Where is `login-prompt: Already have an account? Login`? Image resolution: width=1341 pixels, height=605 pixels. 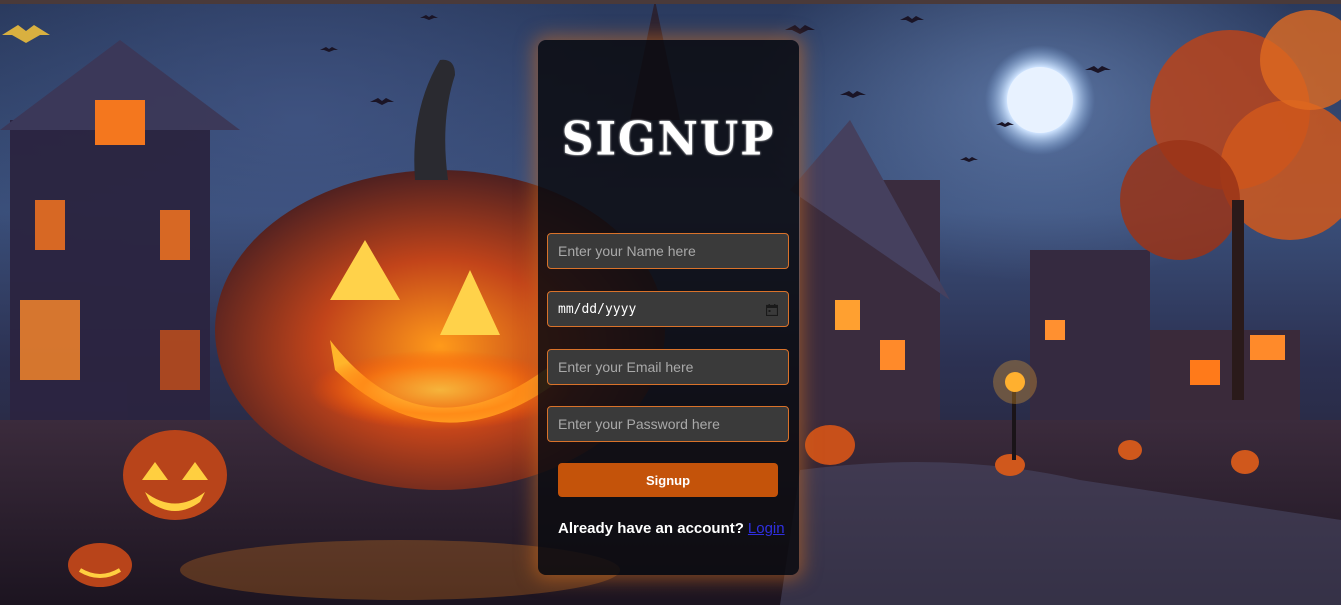
login-prompt: Already have an account? Login is located at coordinates (671, 528).